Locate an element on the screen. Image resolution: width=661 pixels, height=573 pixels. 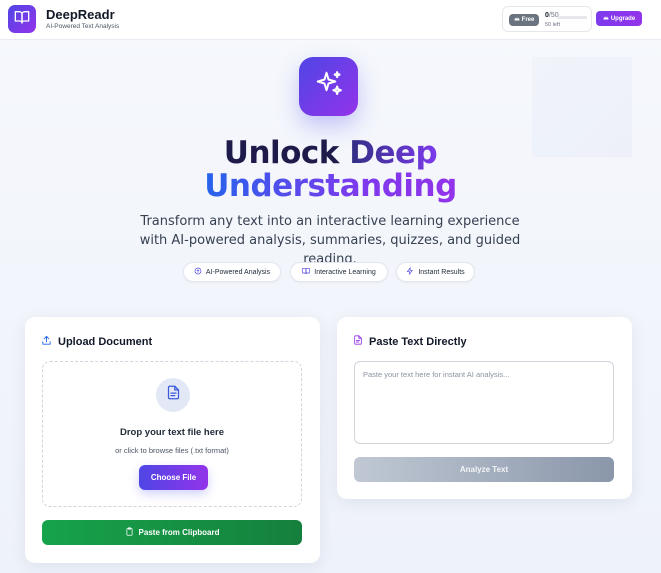
upload-title-text: Upload Document is located at coordinates (105, 342).